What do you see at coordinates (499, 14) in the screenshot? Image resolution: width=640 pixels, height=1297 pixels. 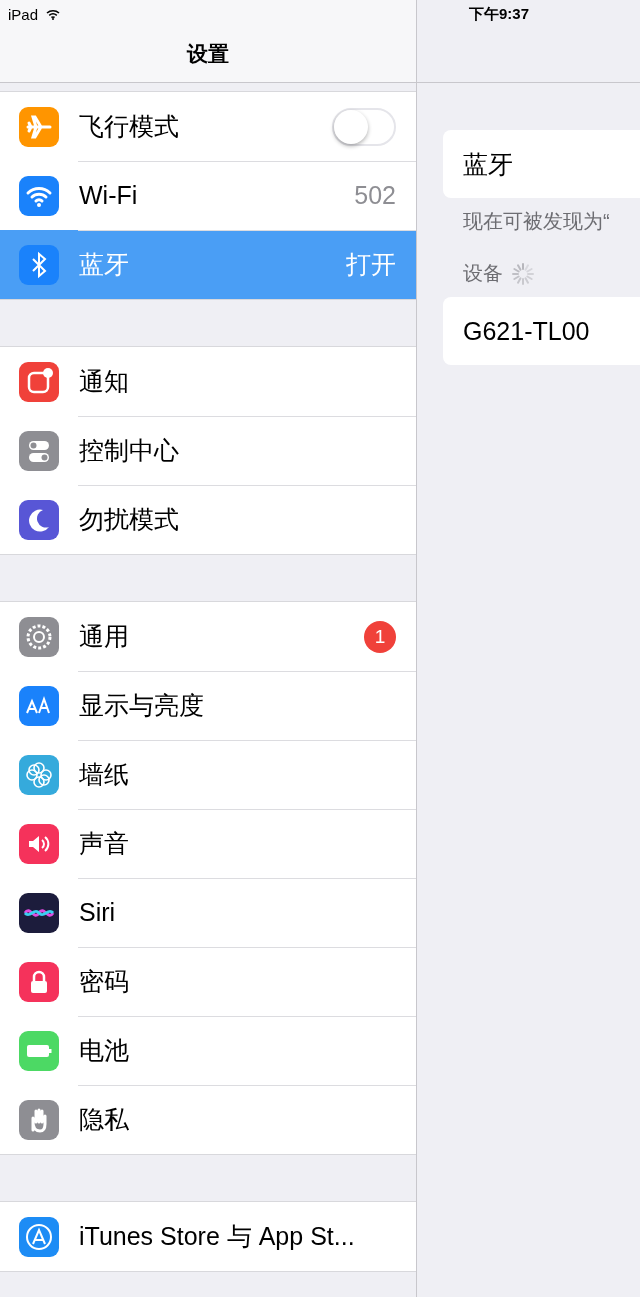 I see `clock-time: 下午9:37` at bounding box center [499, 14].